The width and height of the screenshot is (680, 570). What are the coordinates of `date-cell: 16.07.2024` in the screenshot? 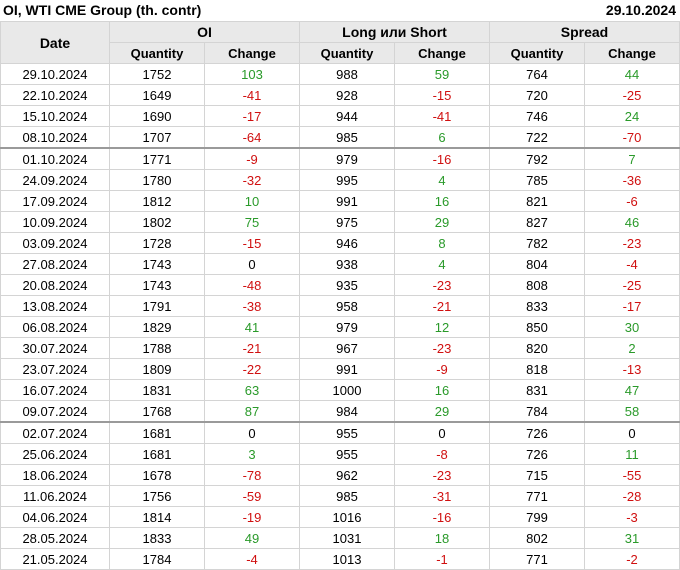 It's located at (55, 390).